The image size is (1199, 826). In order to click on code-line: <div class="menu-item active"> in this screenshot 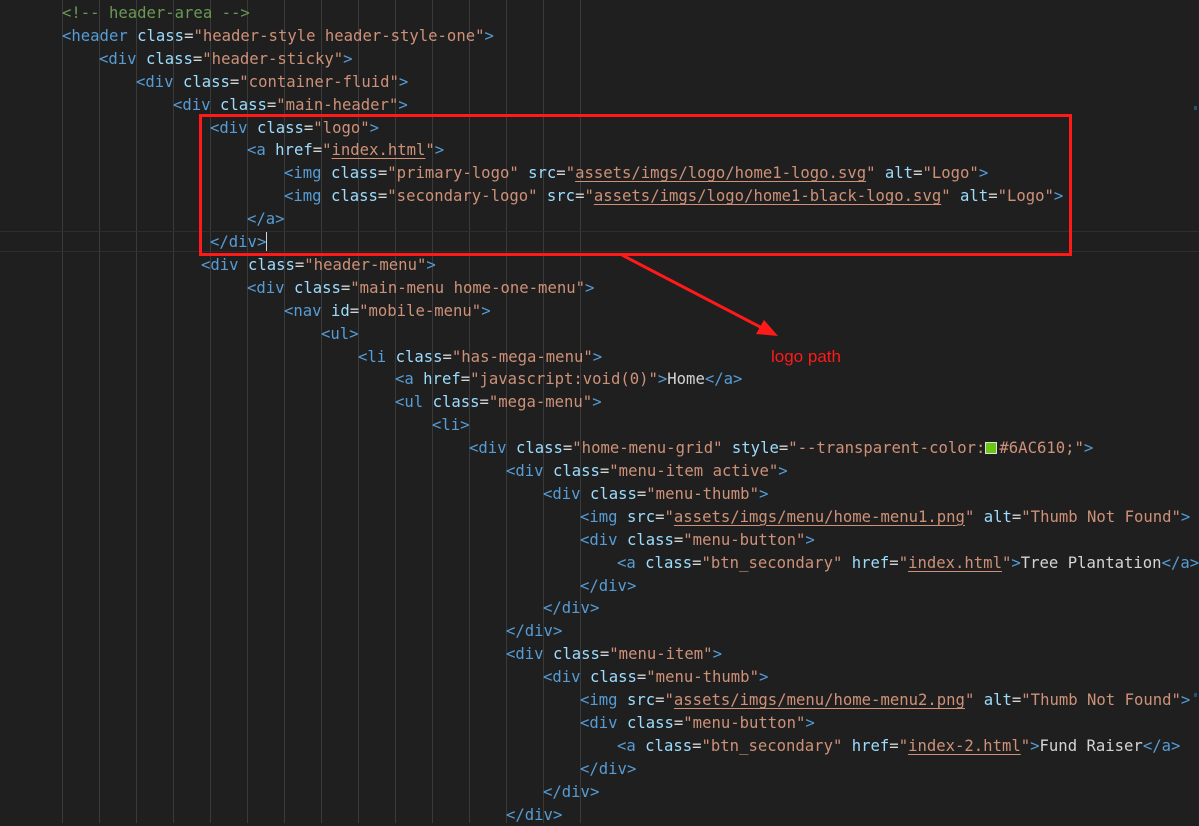, I will do `click(599, 471)`.